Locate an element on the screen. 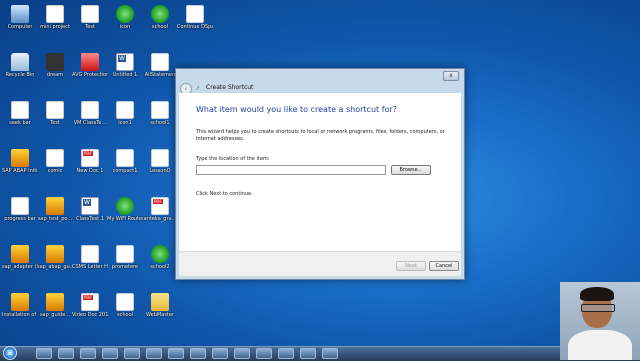 This screenshot has height=361, width=640. desktop-icon: Untitled 1 is located at coordinates (125, 68).